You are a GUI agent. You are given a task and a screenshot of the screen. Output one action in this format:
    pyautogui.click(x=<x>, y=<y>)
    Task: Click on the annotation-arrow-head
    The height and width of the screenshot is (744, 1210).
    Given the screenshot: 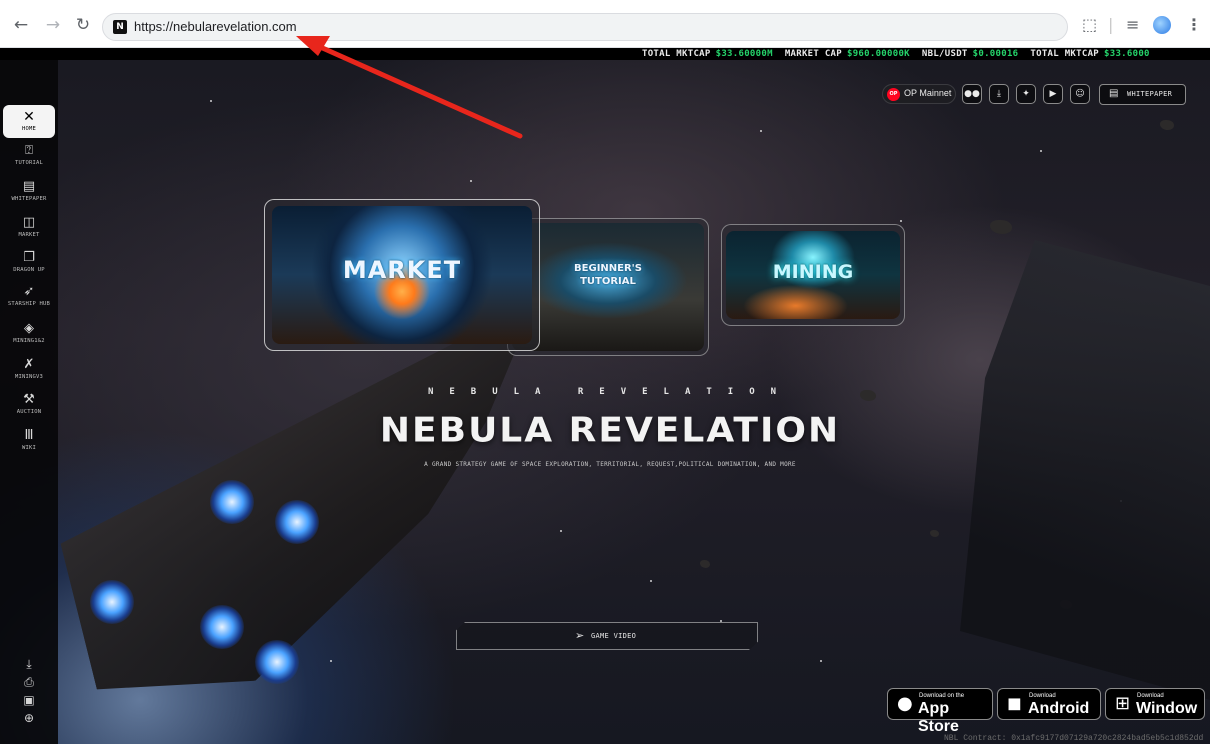 What is the action you would take?
    pyautogui.click(x=313, y=46)
    